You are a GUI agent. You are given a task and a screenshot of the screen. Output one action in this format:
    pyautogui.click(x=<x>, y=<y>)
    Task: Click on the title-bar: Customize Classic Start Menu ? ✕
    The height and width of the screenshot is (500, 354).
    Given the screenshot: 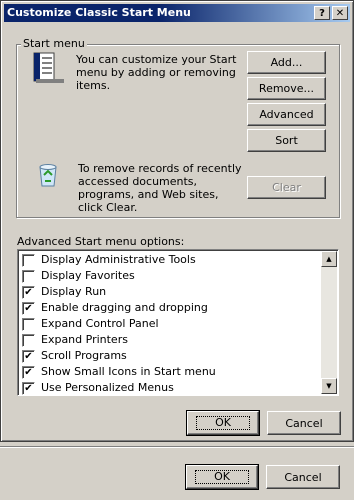 What is the action you would take?
    pyautogui.click(x=177, y=13)
    